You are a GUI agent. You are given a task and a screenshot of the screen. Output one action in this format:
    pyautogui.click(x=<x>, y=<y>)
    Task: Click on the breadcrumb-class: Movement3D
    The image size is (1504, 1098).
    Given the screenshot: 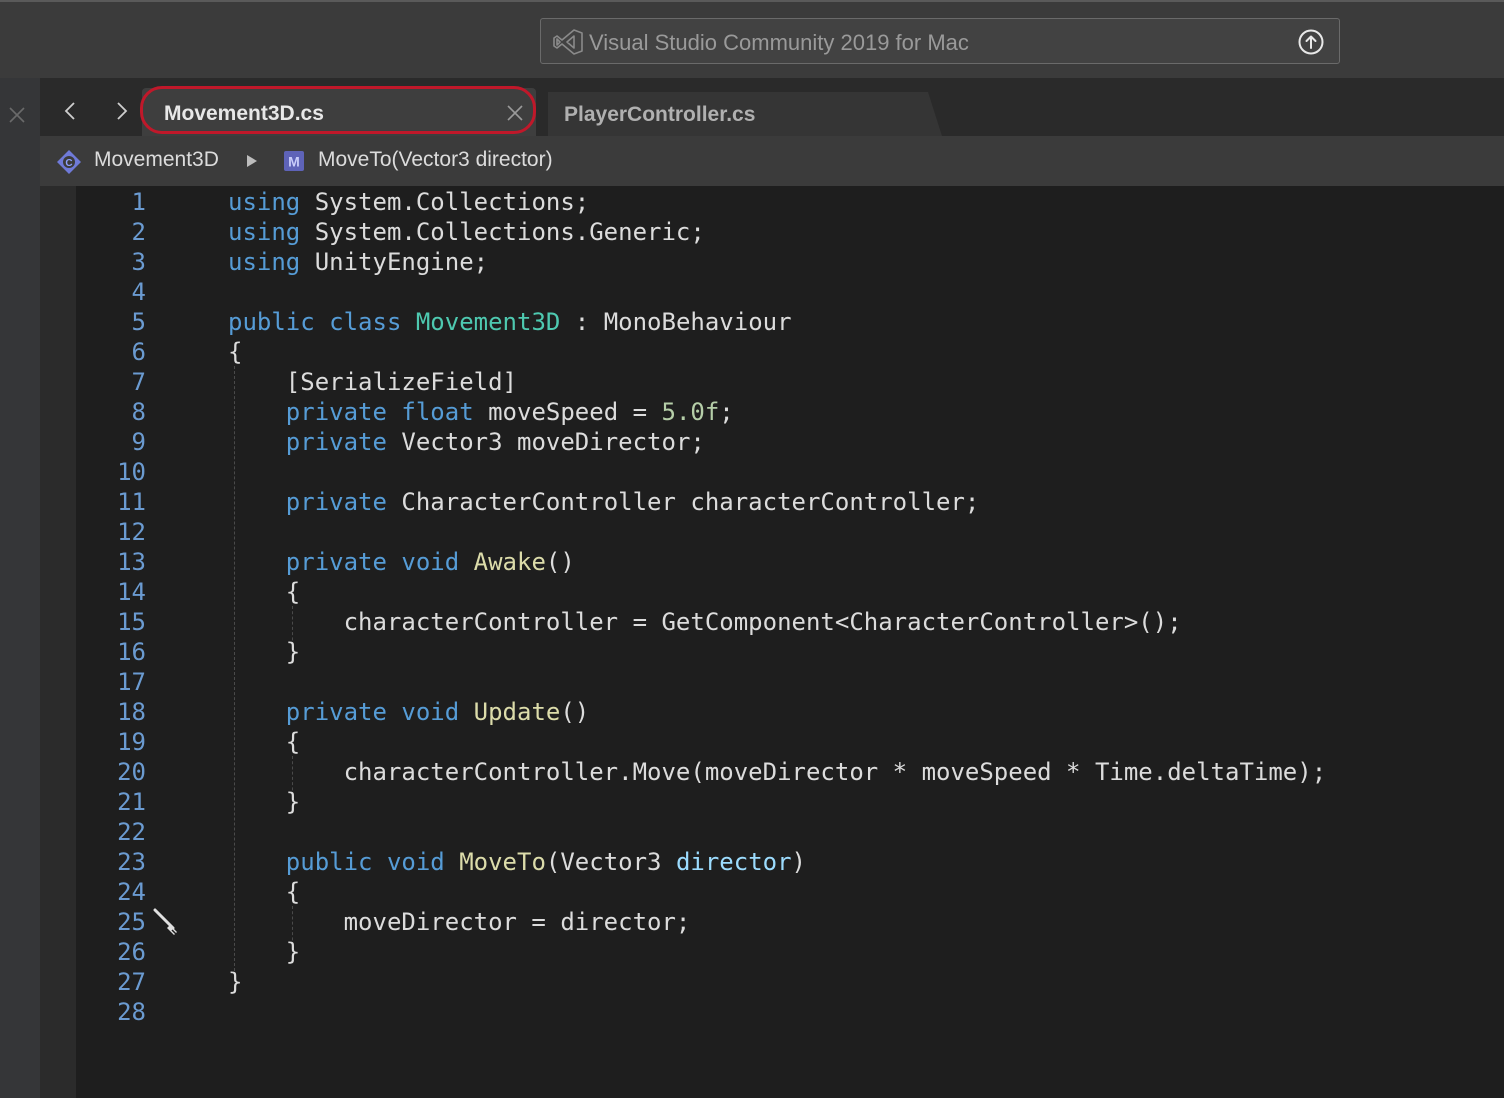 What is the action you would take?
    pyautogui.click(x=156, y=160)
    